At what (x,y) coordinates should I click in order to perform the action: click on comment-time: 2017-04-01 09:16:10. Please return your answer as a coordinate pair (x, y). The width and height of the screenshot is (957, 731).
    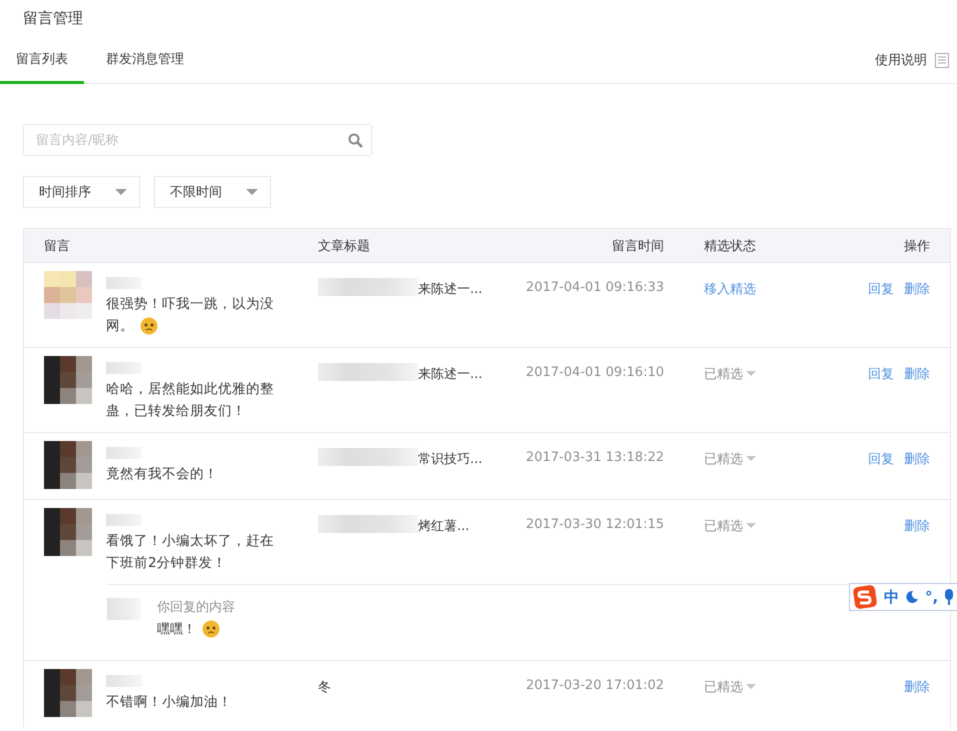
    Looking at the image, I should click on (594, 373).